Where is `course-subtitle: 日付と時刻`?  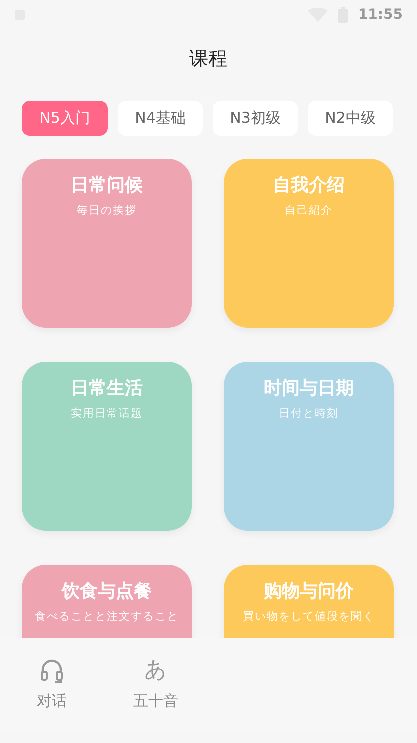
course-subtitle: 日付と時刻 is located at coordinates (309, 414).